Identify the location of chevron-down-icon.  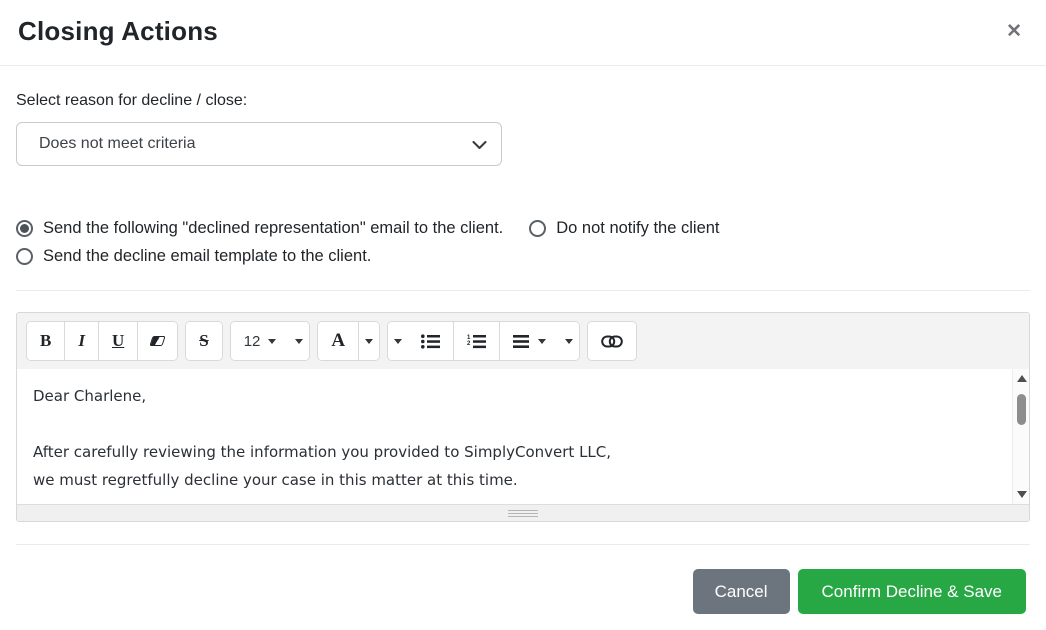
(479, 144).